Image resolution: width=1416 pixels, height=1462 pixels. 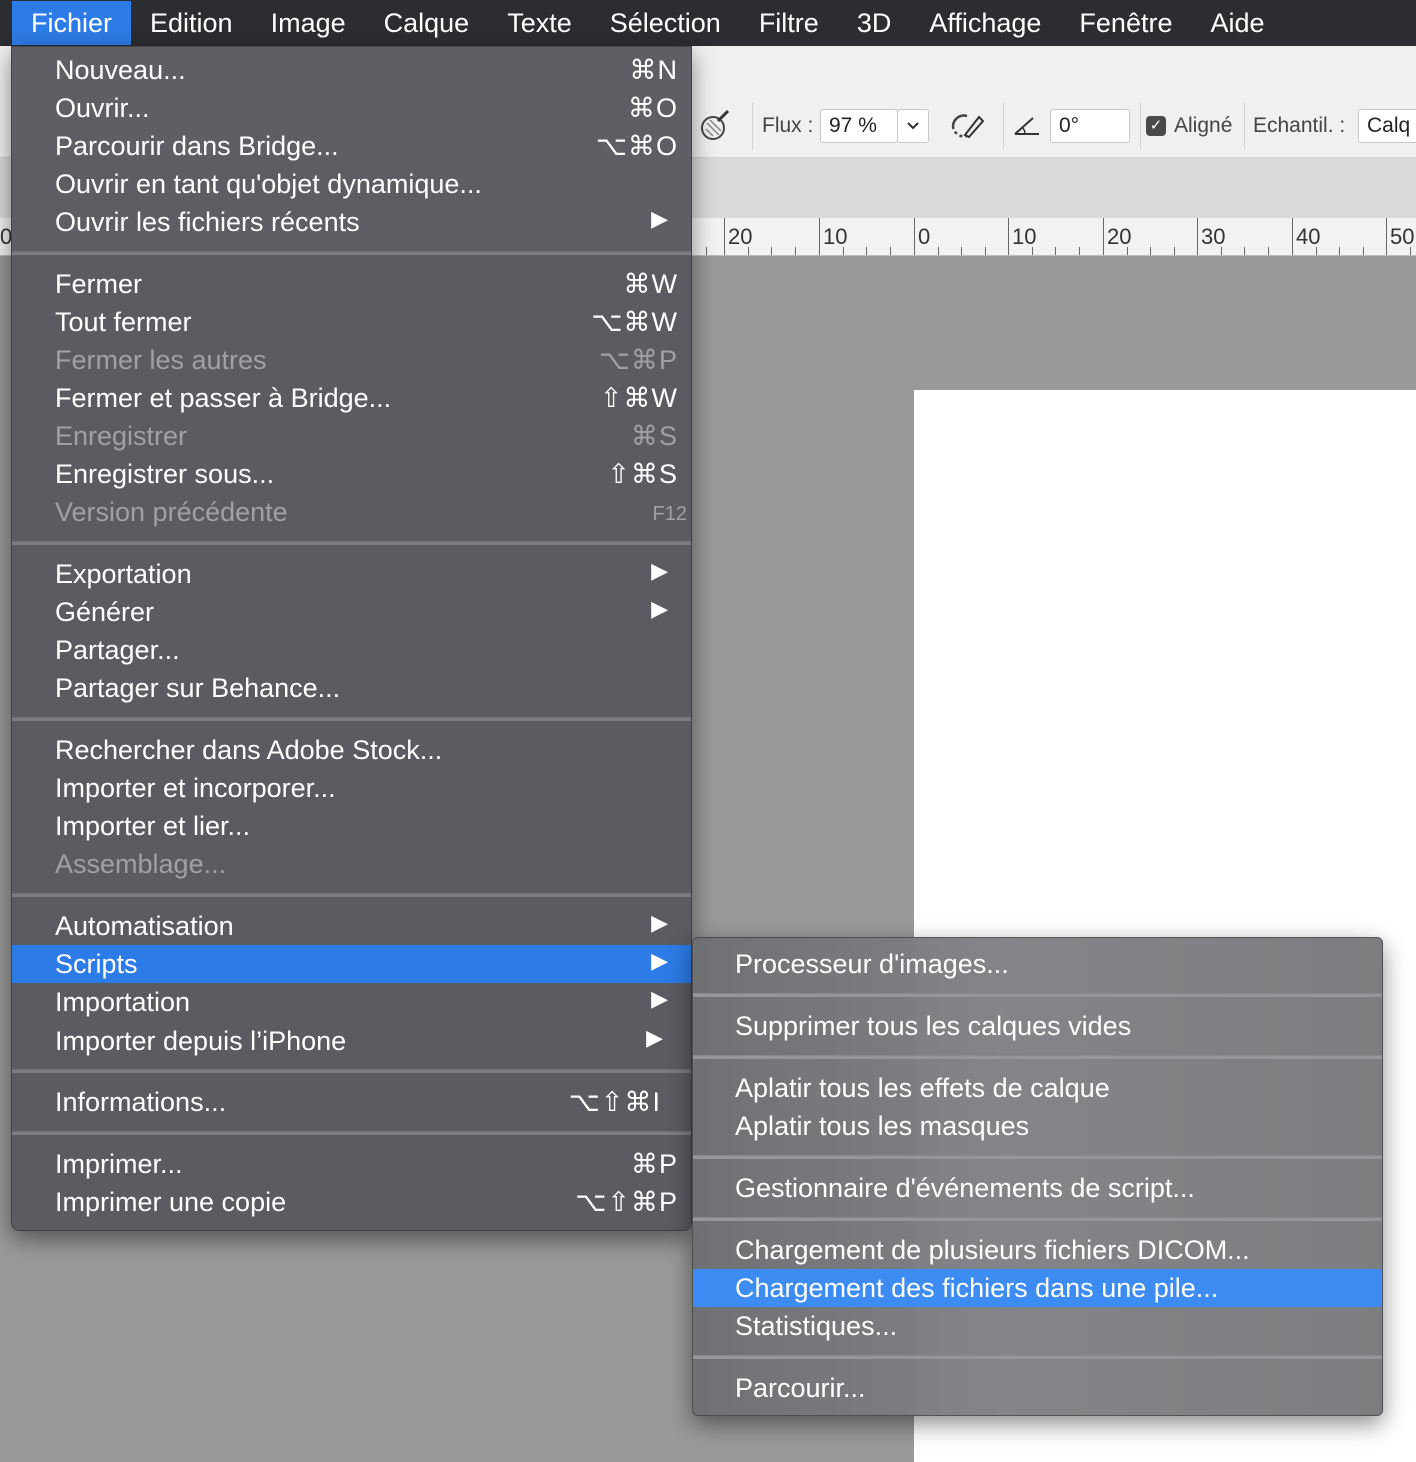 What do you see at coordinates (123, 1002) in the screenshot?
I see `menu-item-label: Importation` at bounding box center [123, 1002].